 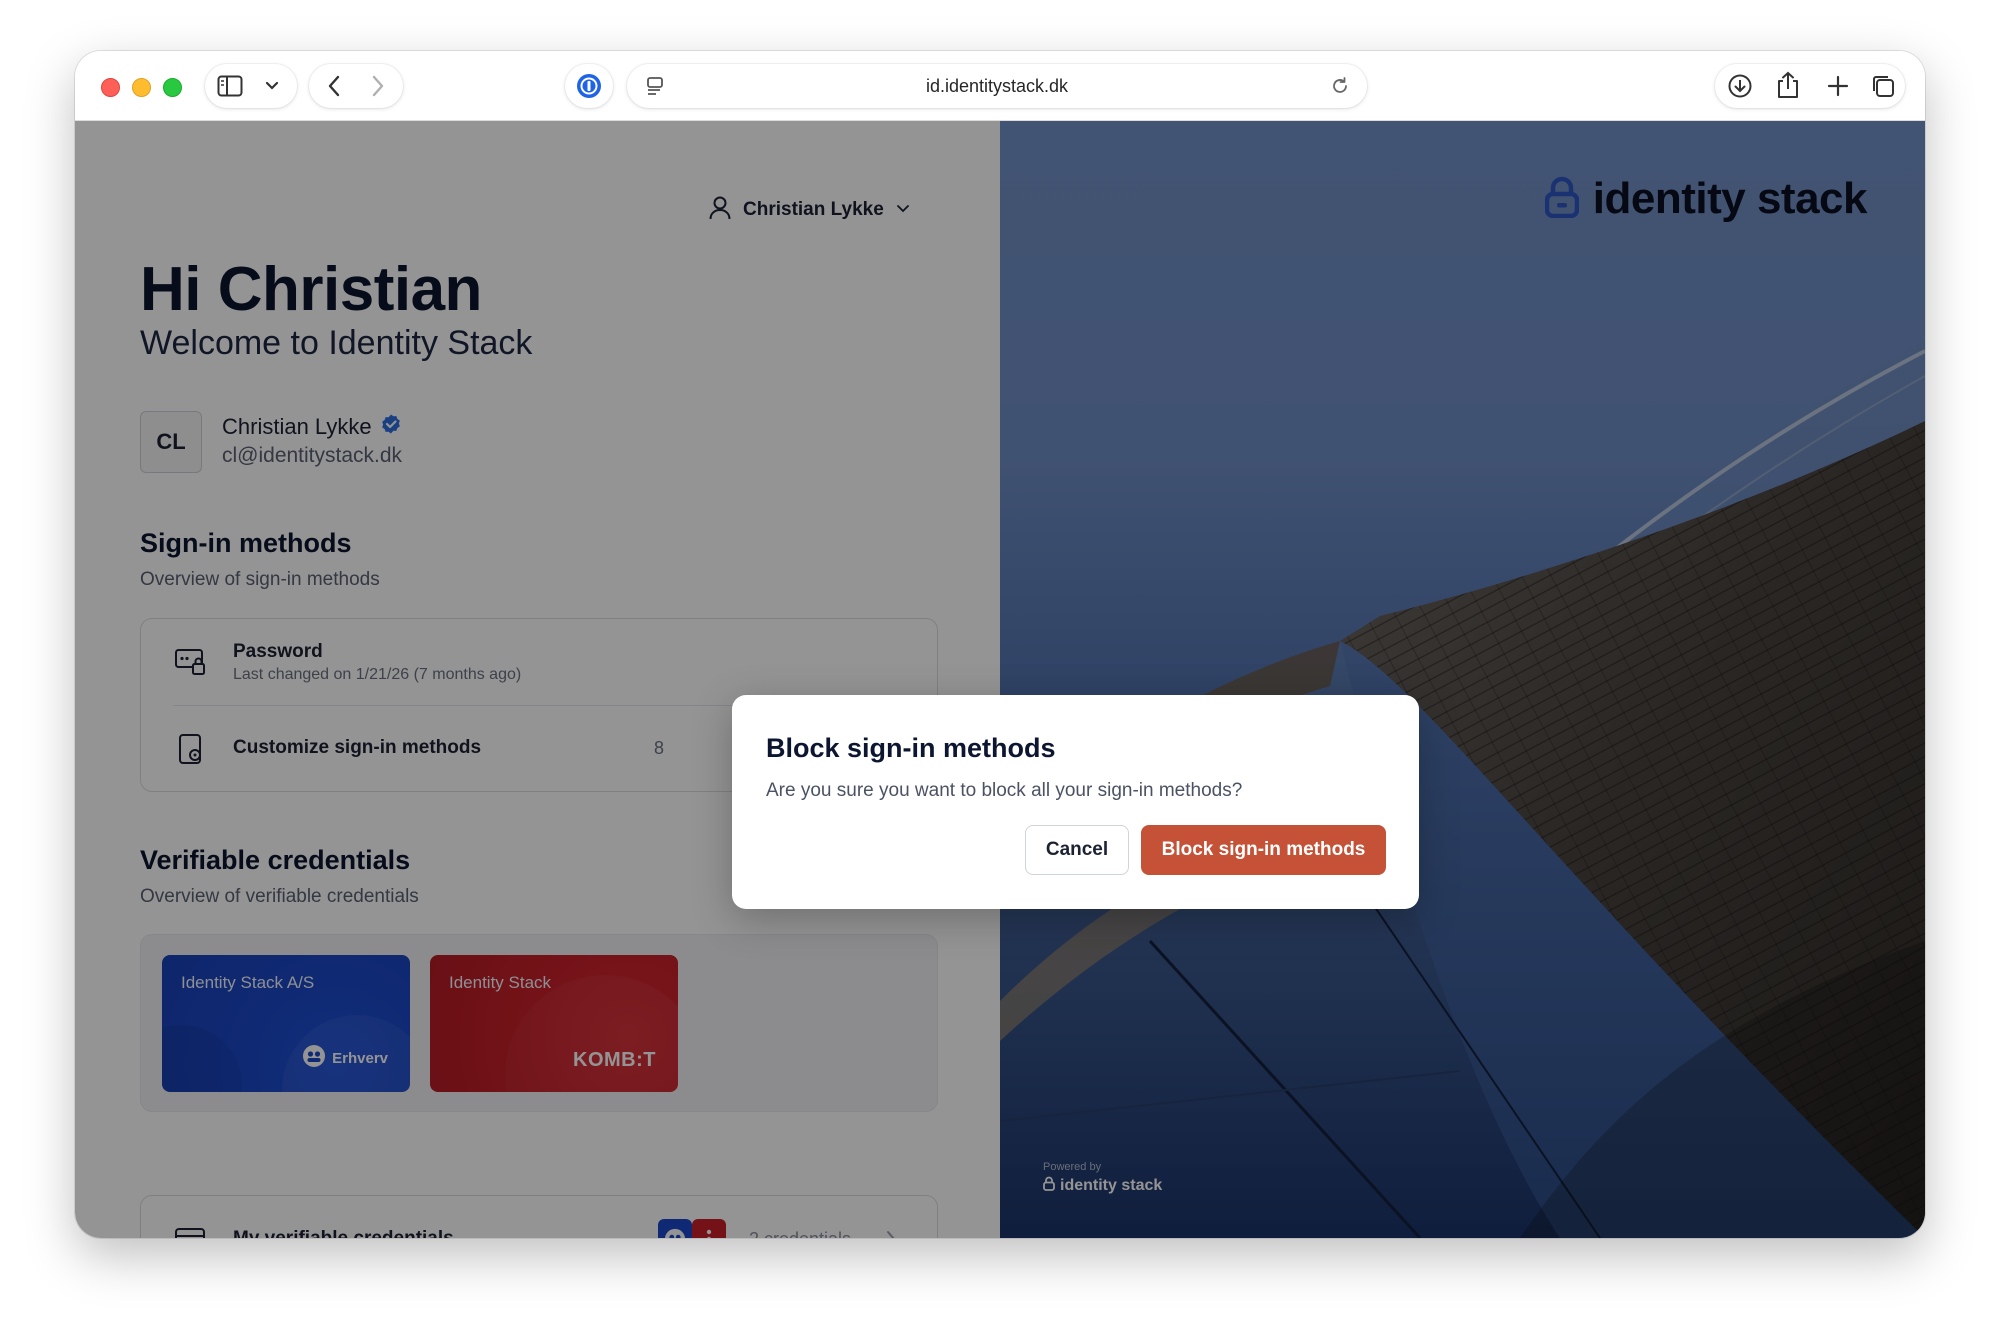 I want to click on navigation-group, so click(x=356, y=86).